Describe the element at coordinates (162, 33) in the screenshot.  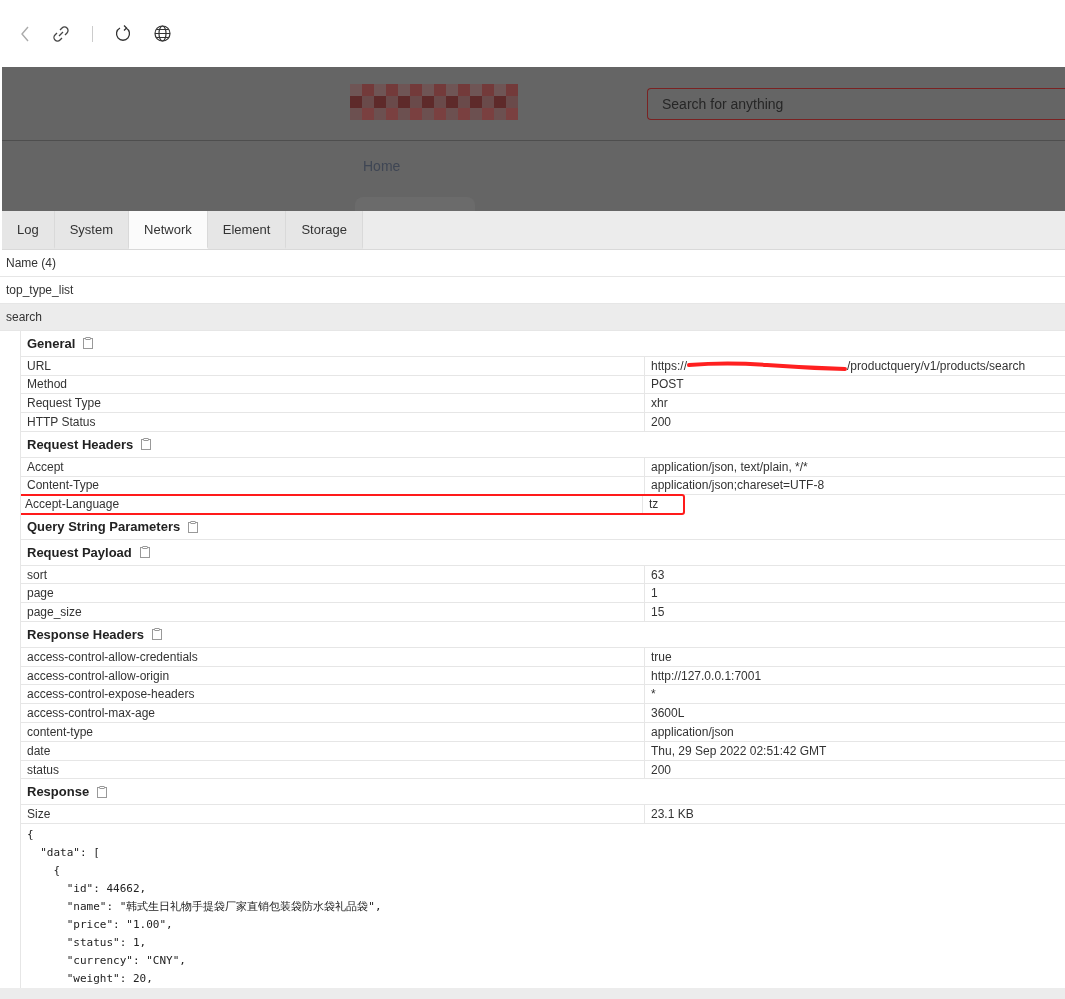
I see `globe-icon` at that location.